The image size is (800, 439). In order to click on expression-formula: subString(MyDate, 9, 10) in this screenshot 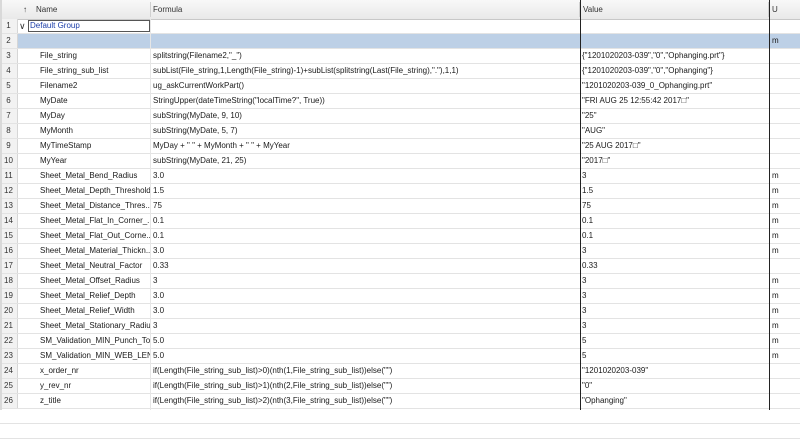, I will do `click(366, 116)`.